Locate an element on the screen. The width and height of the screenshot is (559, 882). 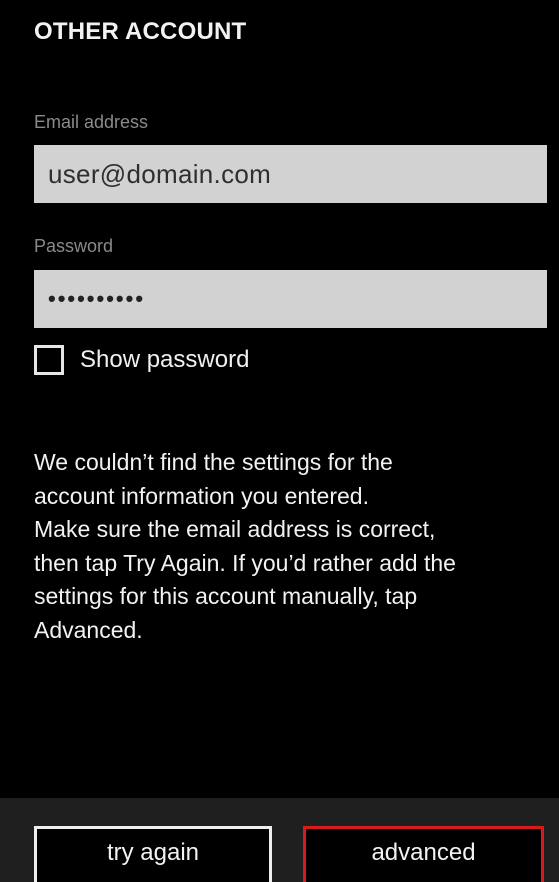
password-label: Password is located at coordinates (74, 246).